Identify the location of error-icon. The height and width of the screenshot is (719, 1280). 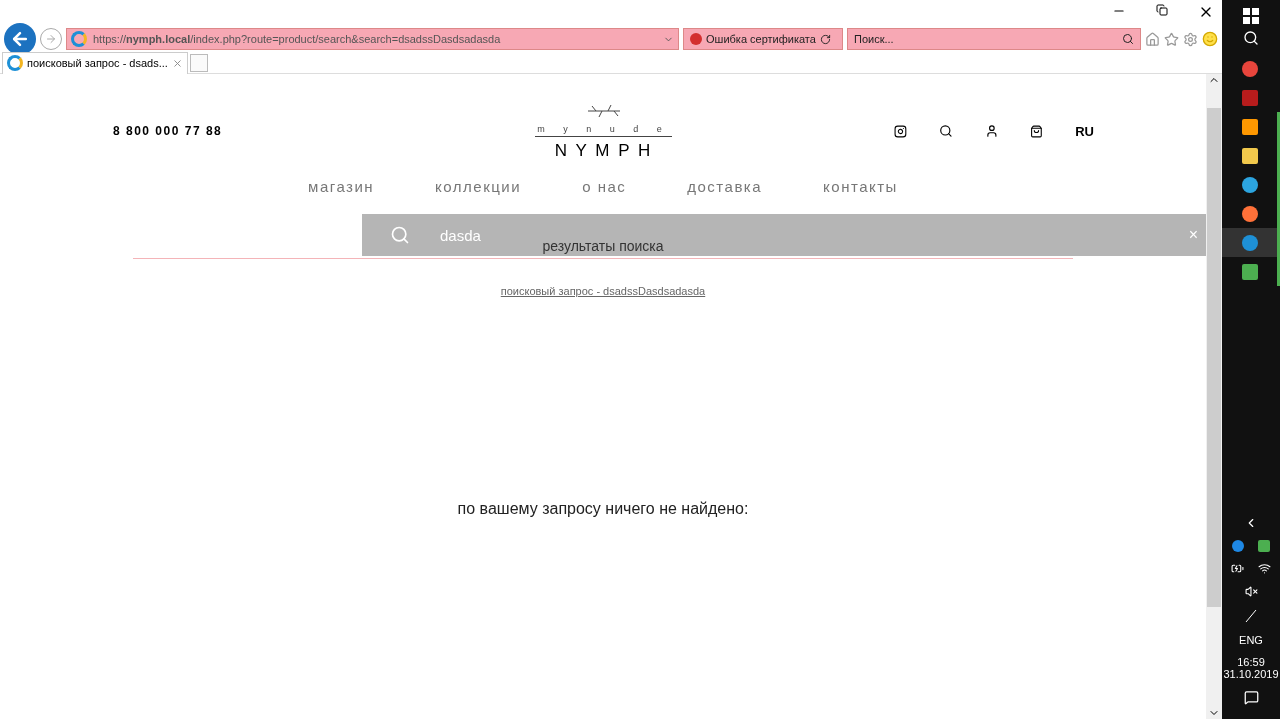
(696, 39).